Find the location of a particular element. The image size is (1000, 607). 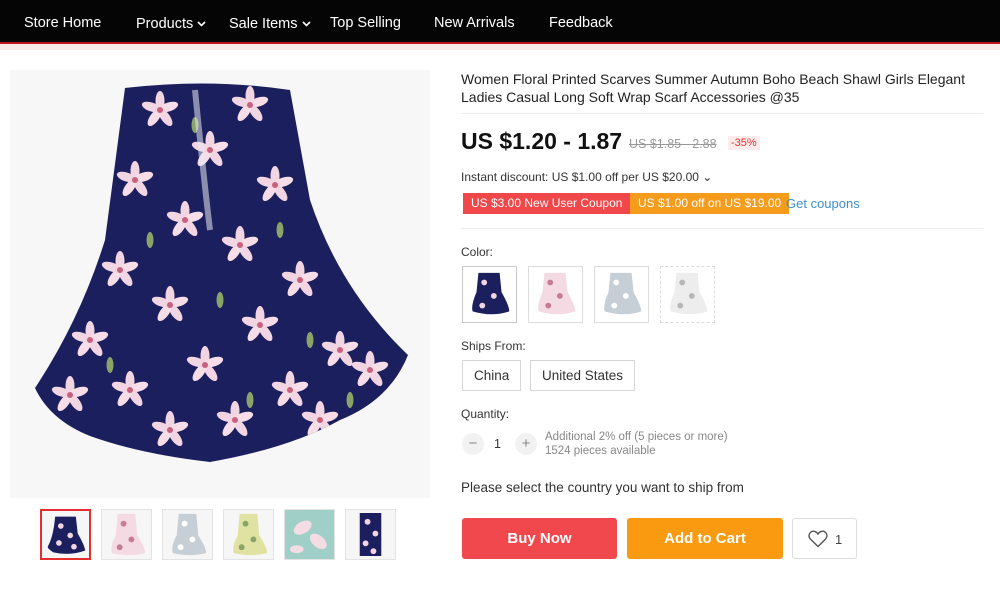

thumbnail-navy-floral-alt is located at coordinates (370, 534).